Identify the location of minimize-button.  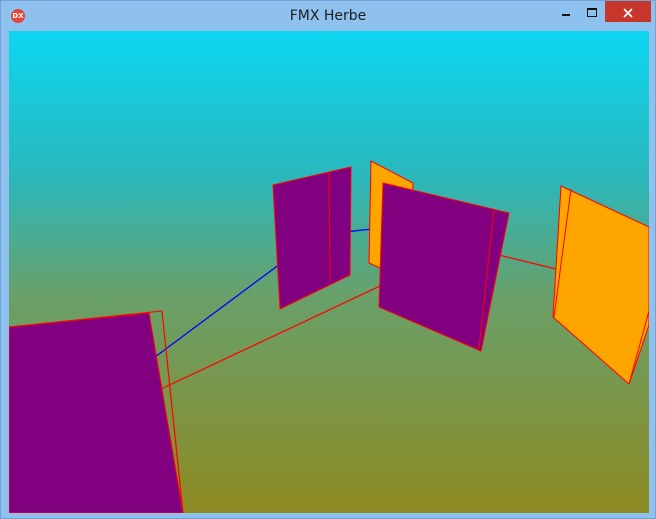
(565, 11).